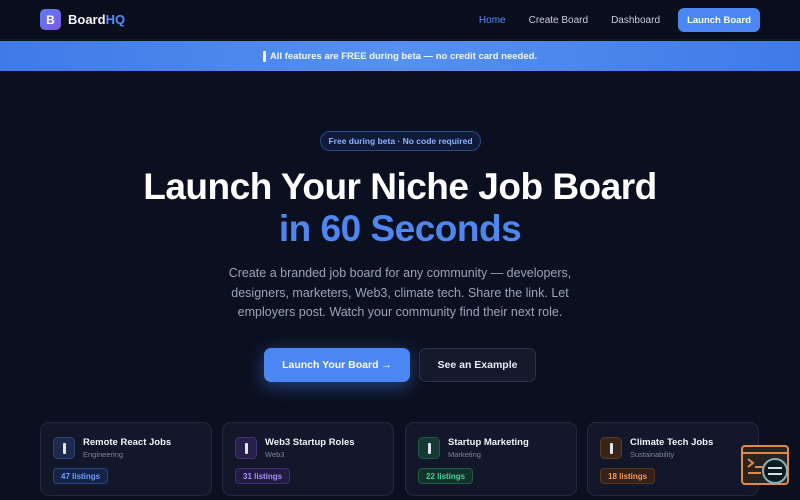 The image size is (800, 500). I want to click on board-card-startup-marketing: Startup Marketing Marketing 22 listings, so click(491, 459).